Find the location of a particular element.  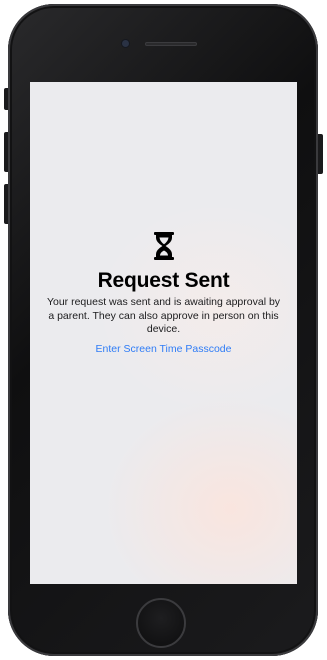

power-button is located at coordinates (320, 154).